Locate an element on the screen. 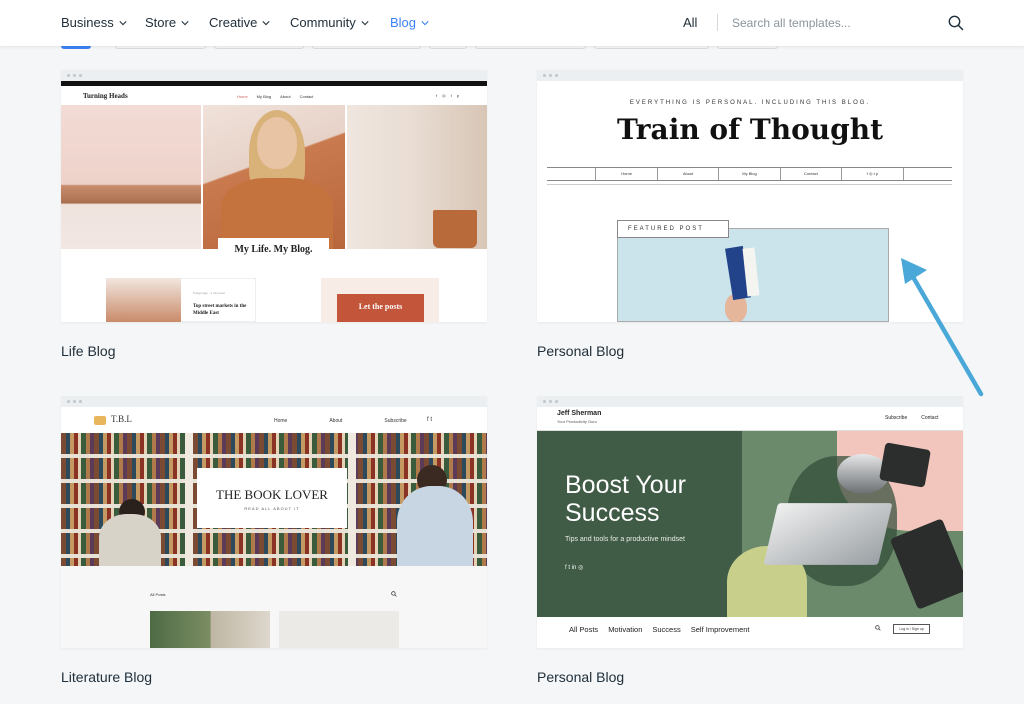  preview-menu: Home About My Blog Contact f ◎ t p is located at coordinates (749, 174).